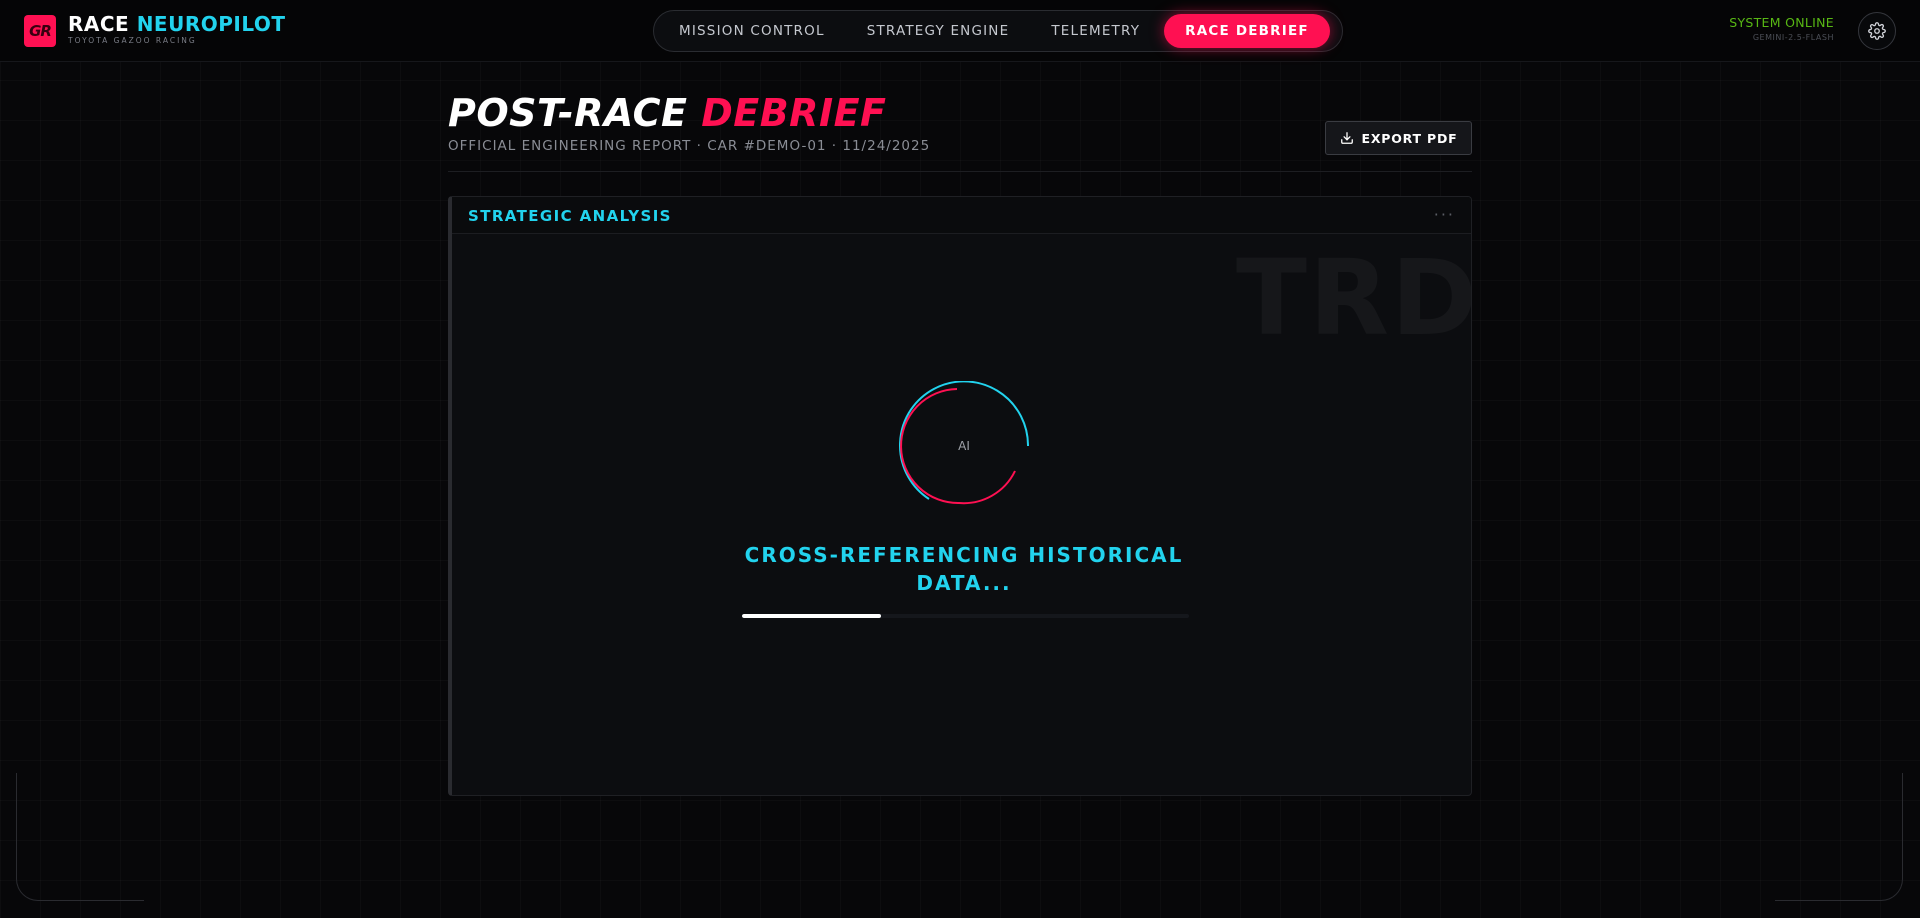 This screenshot has width=1920, height=918. I want to click on brand-subtitle: TOYOTA GAZOO RACING, so click(132, 40).